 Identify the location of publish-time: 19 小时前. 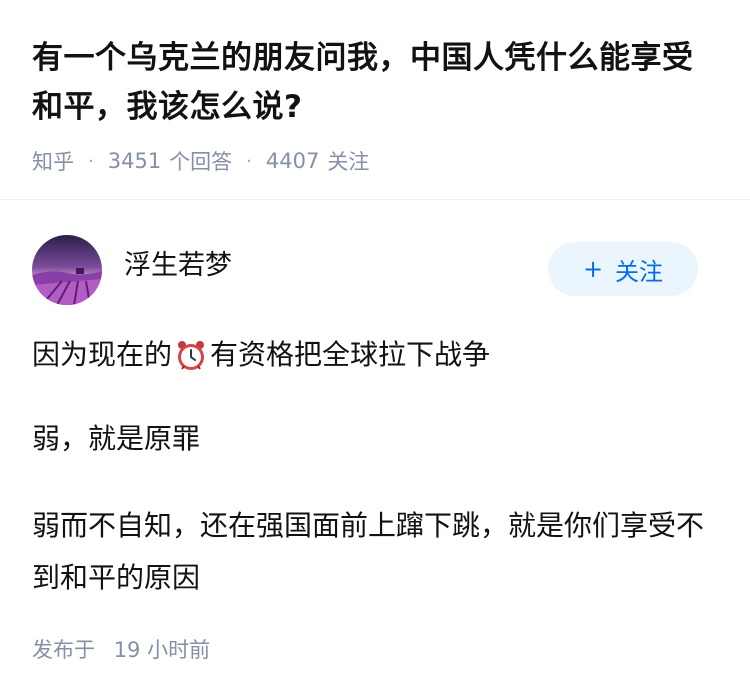
(162, 650).